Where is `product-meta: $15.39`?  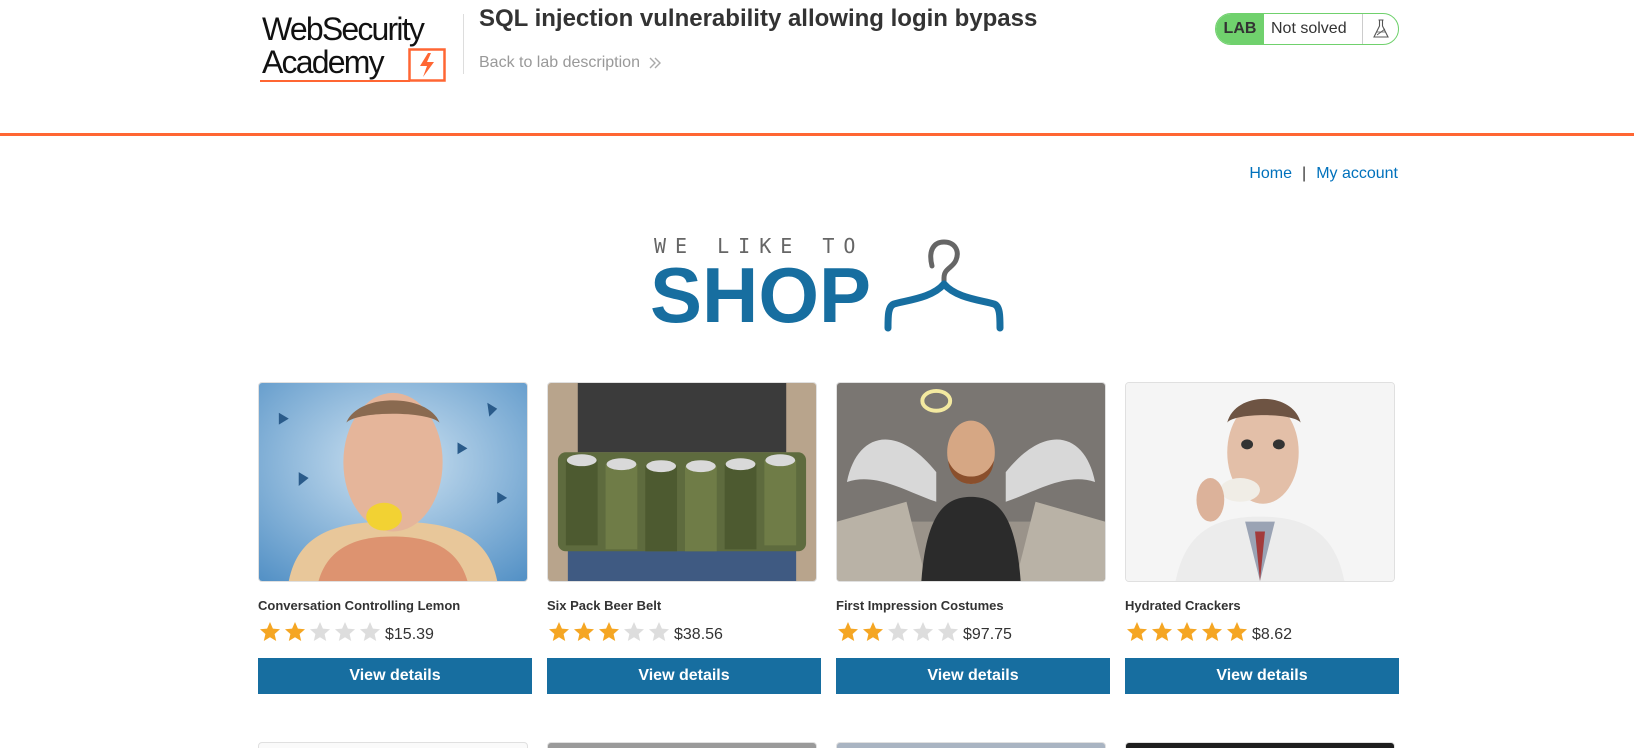
product-meta: $15.39 is located at coordinates (395, 632).